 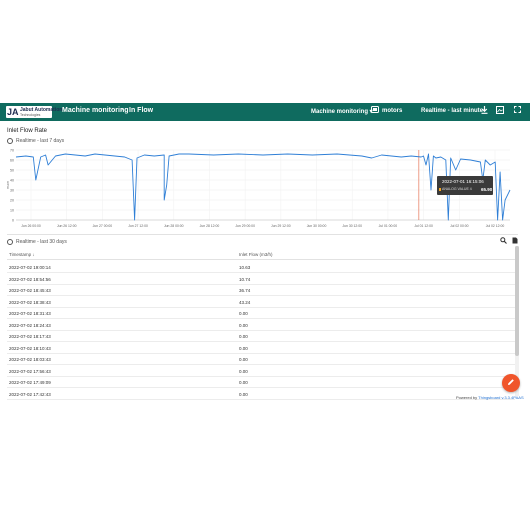 I want to click on table-row: 2022-07-02 18:45:43 36.74, so click(x=261, y=290).